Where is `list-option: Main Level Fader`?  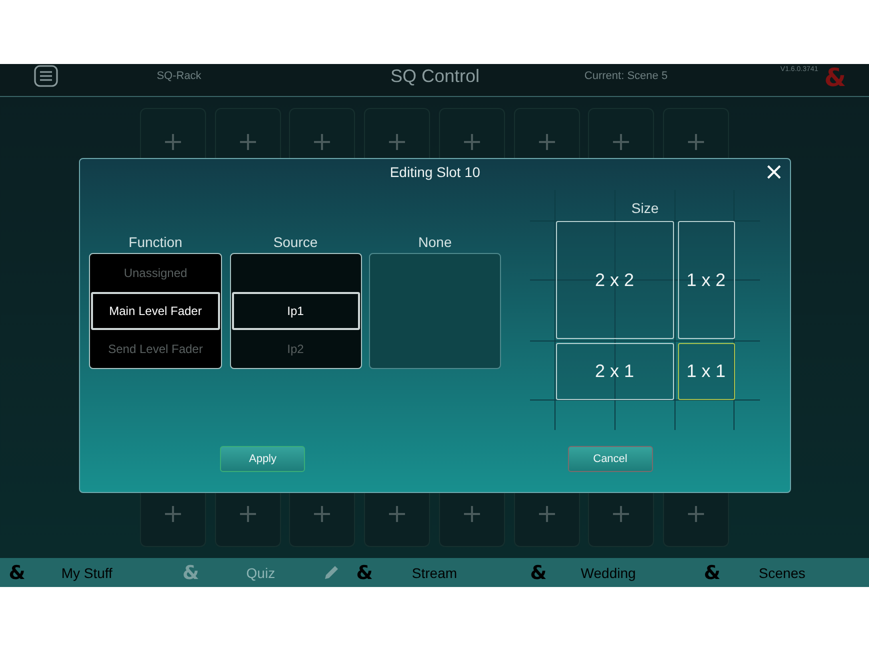 list-option: Main Level Fader is located at coordinates (155, 311).